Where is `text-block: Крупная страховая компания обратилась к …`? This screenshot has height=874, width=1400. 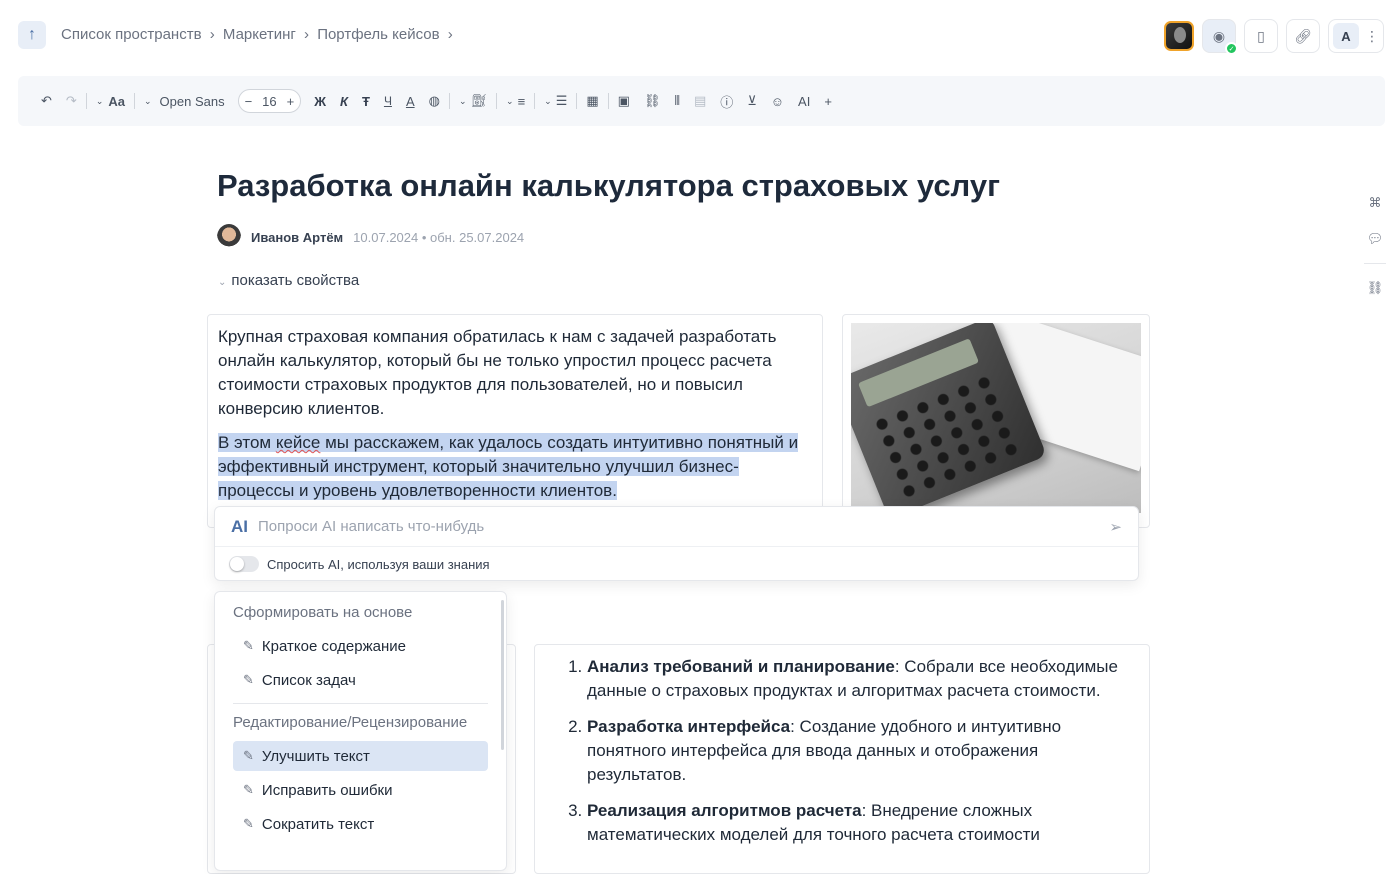 text-block: Крупная страховая компания обратилась к … is located at coordinates (515, 421).